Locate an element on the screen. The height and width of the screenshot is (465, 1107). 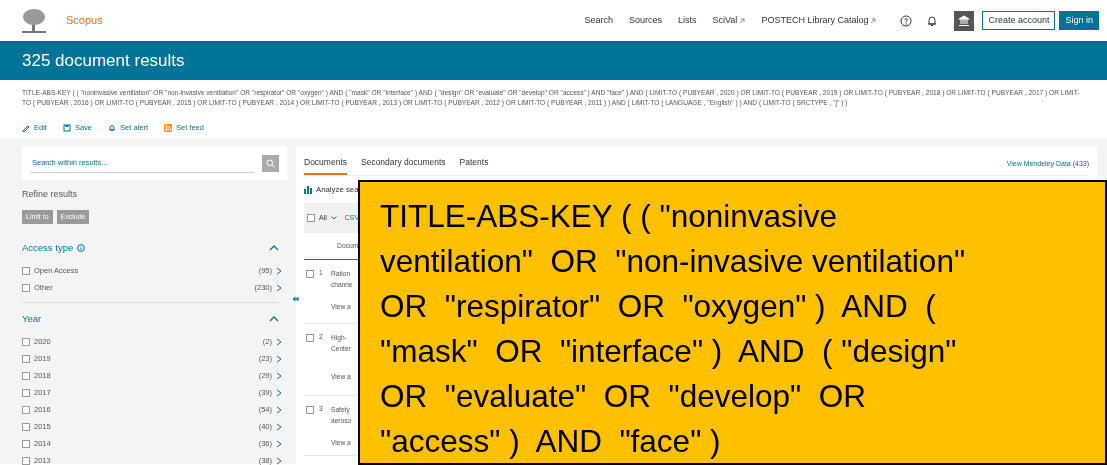
search-button is located at coordinates (270, 163).